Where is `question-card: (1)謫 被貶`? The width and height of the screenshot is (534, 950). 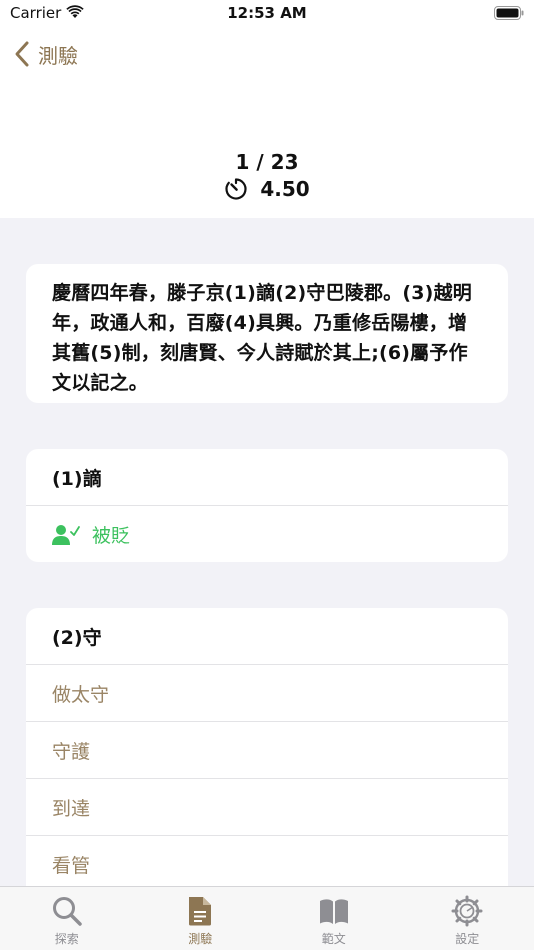 question-card: (1)謫 被貶 is located at coordinates (267, 505).